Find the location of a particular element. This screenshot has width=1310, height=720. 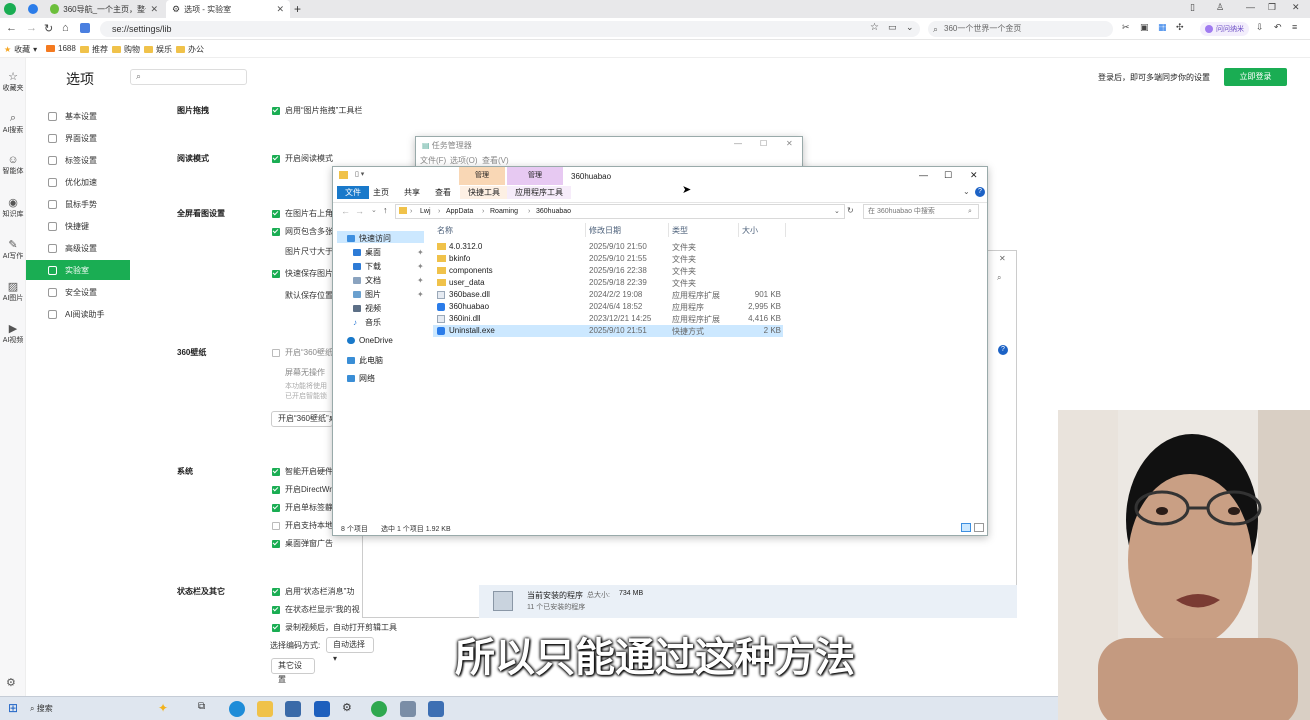

tree-videos: 视频 is located at coordinates (367, 308).